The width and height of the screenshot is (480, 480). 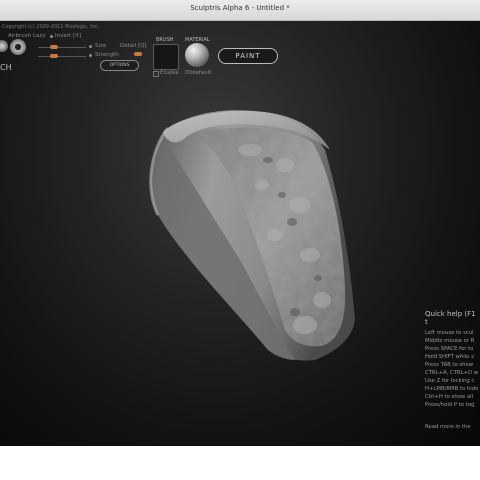 I want to click on quick-help-line: Press TAB to show, so click(x=449, y=365).